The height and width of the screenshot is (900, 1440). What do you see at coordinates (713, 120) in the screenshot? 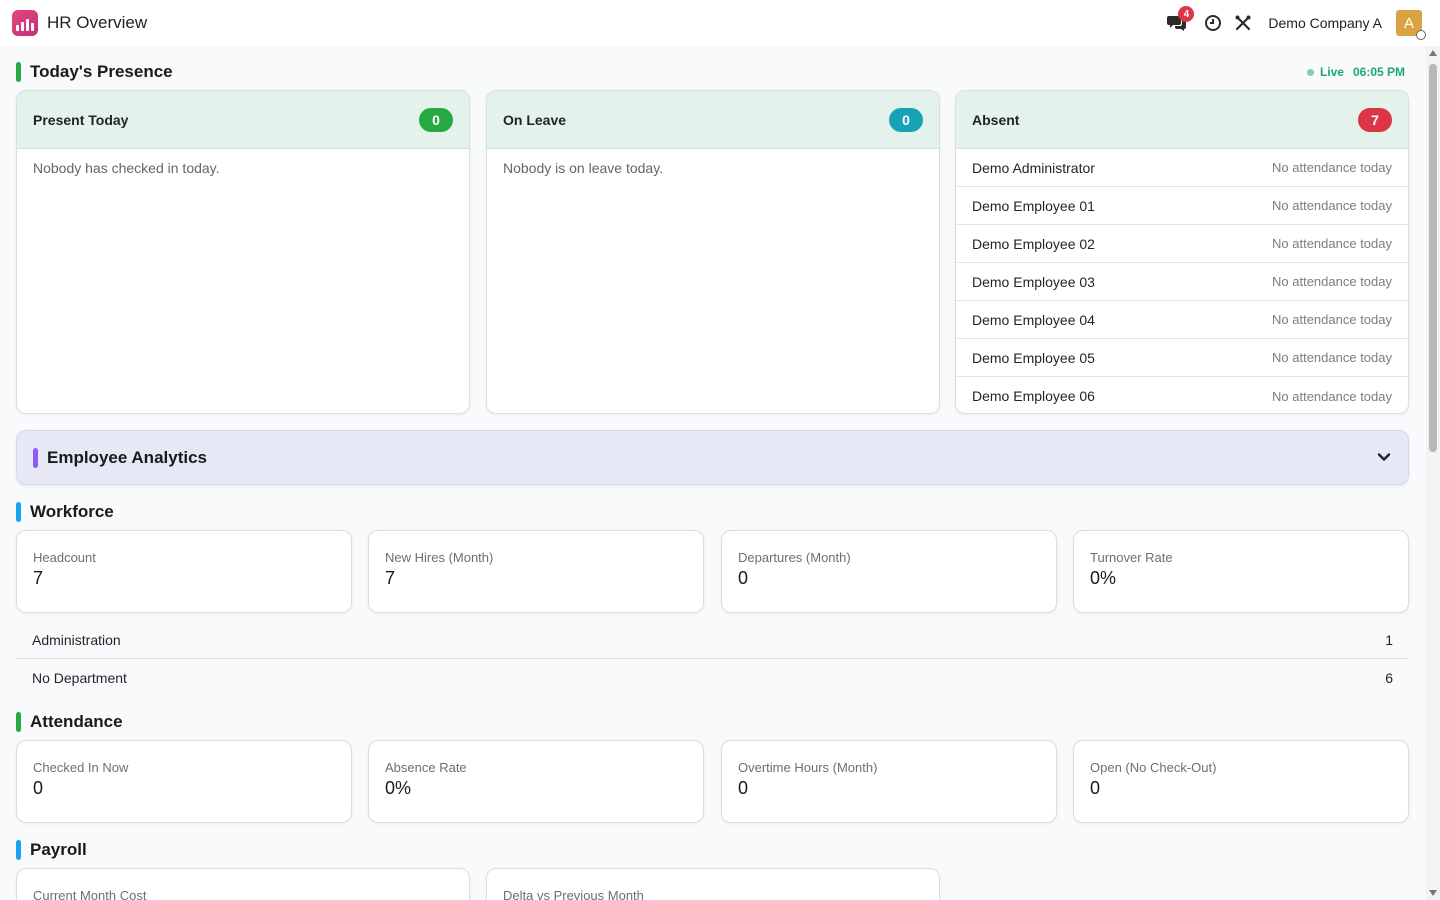
I see `card-header: On Leave 0` at bounding box center [713, 120].